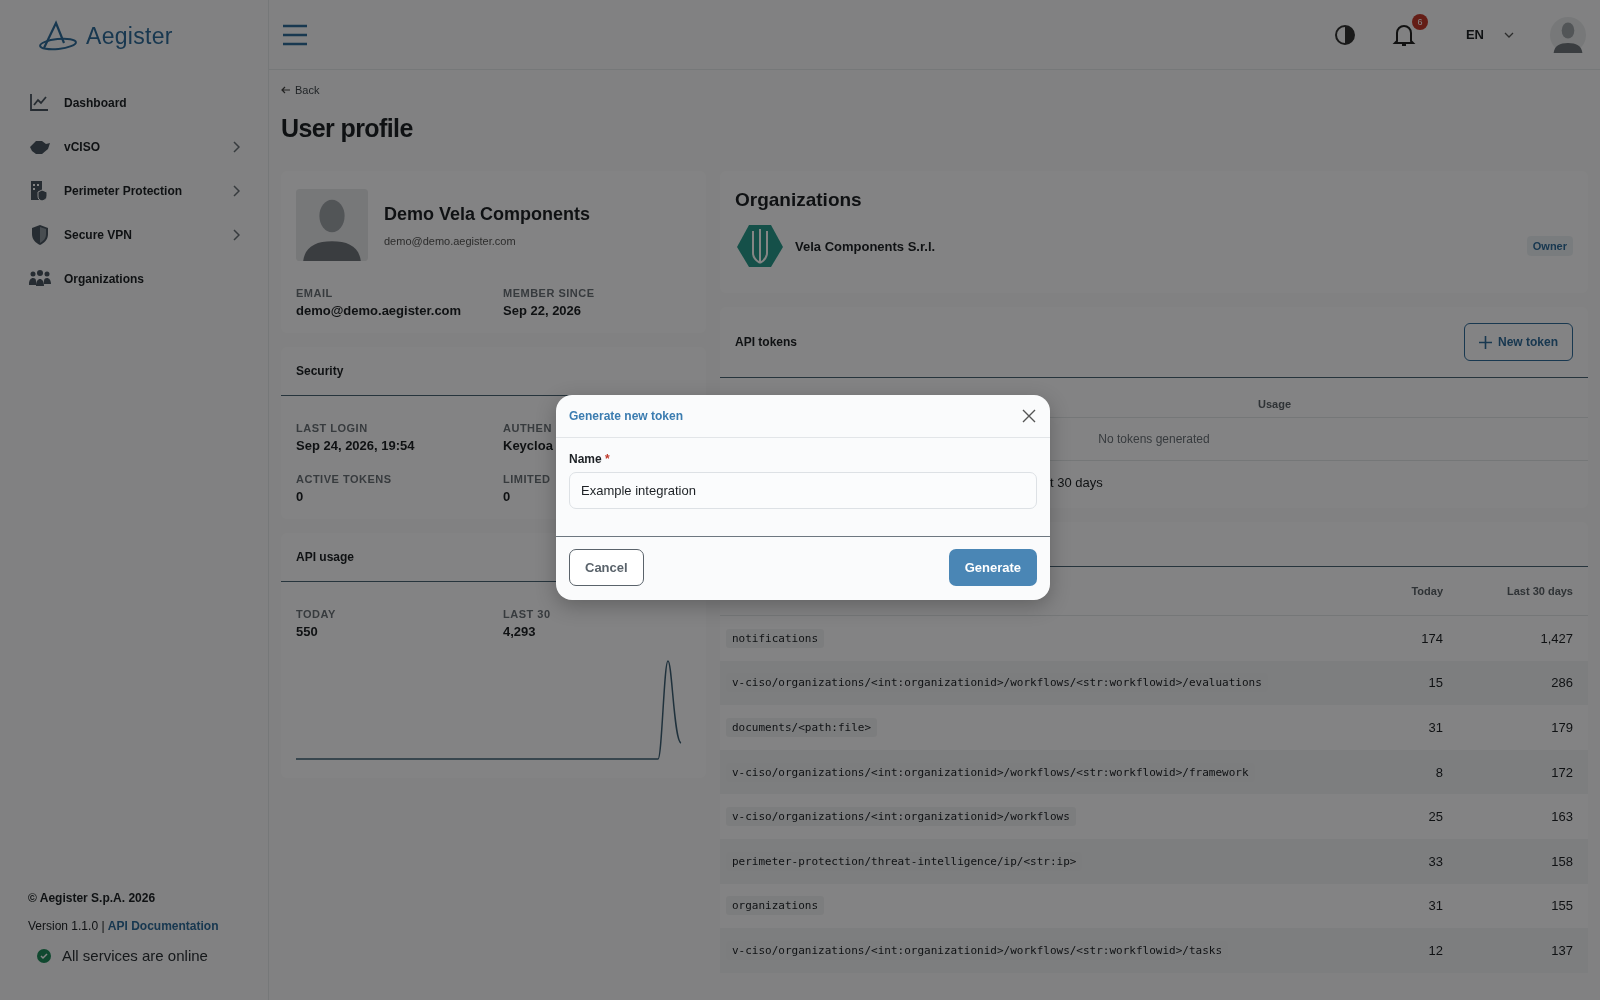 Image resolution: width=1600 pixels, height=1000 pixels. What do you see at coordinates (332, 428) in the screenshot?
I see `field-label: LAST LOGIN` at bounding box center [332, 428].